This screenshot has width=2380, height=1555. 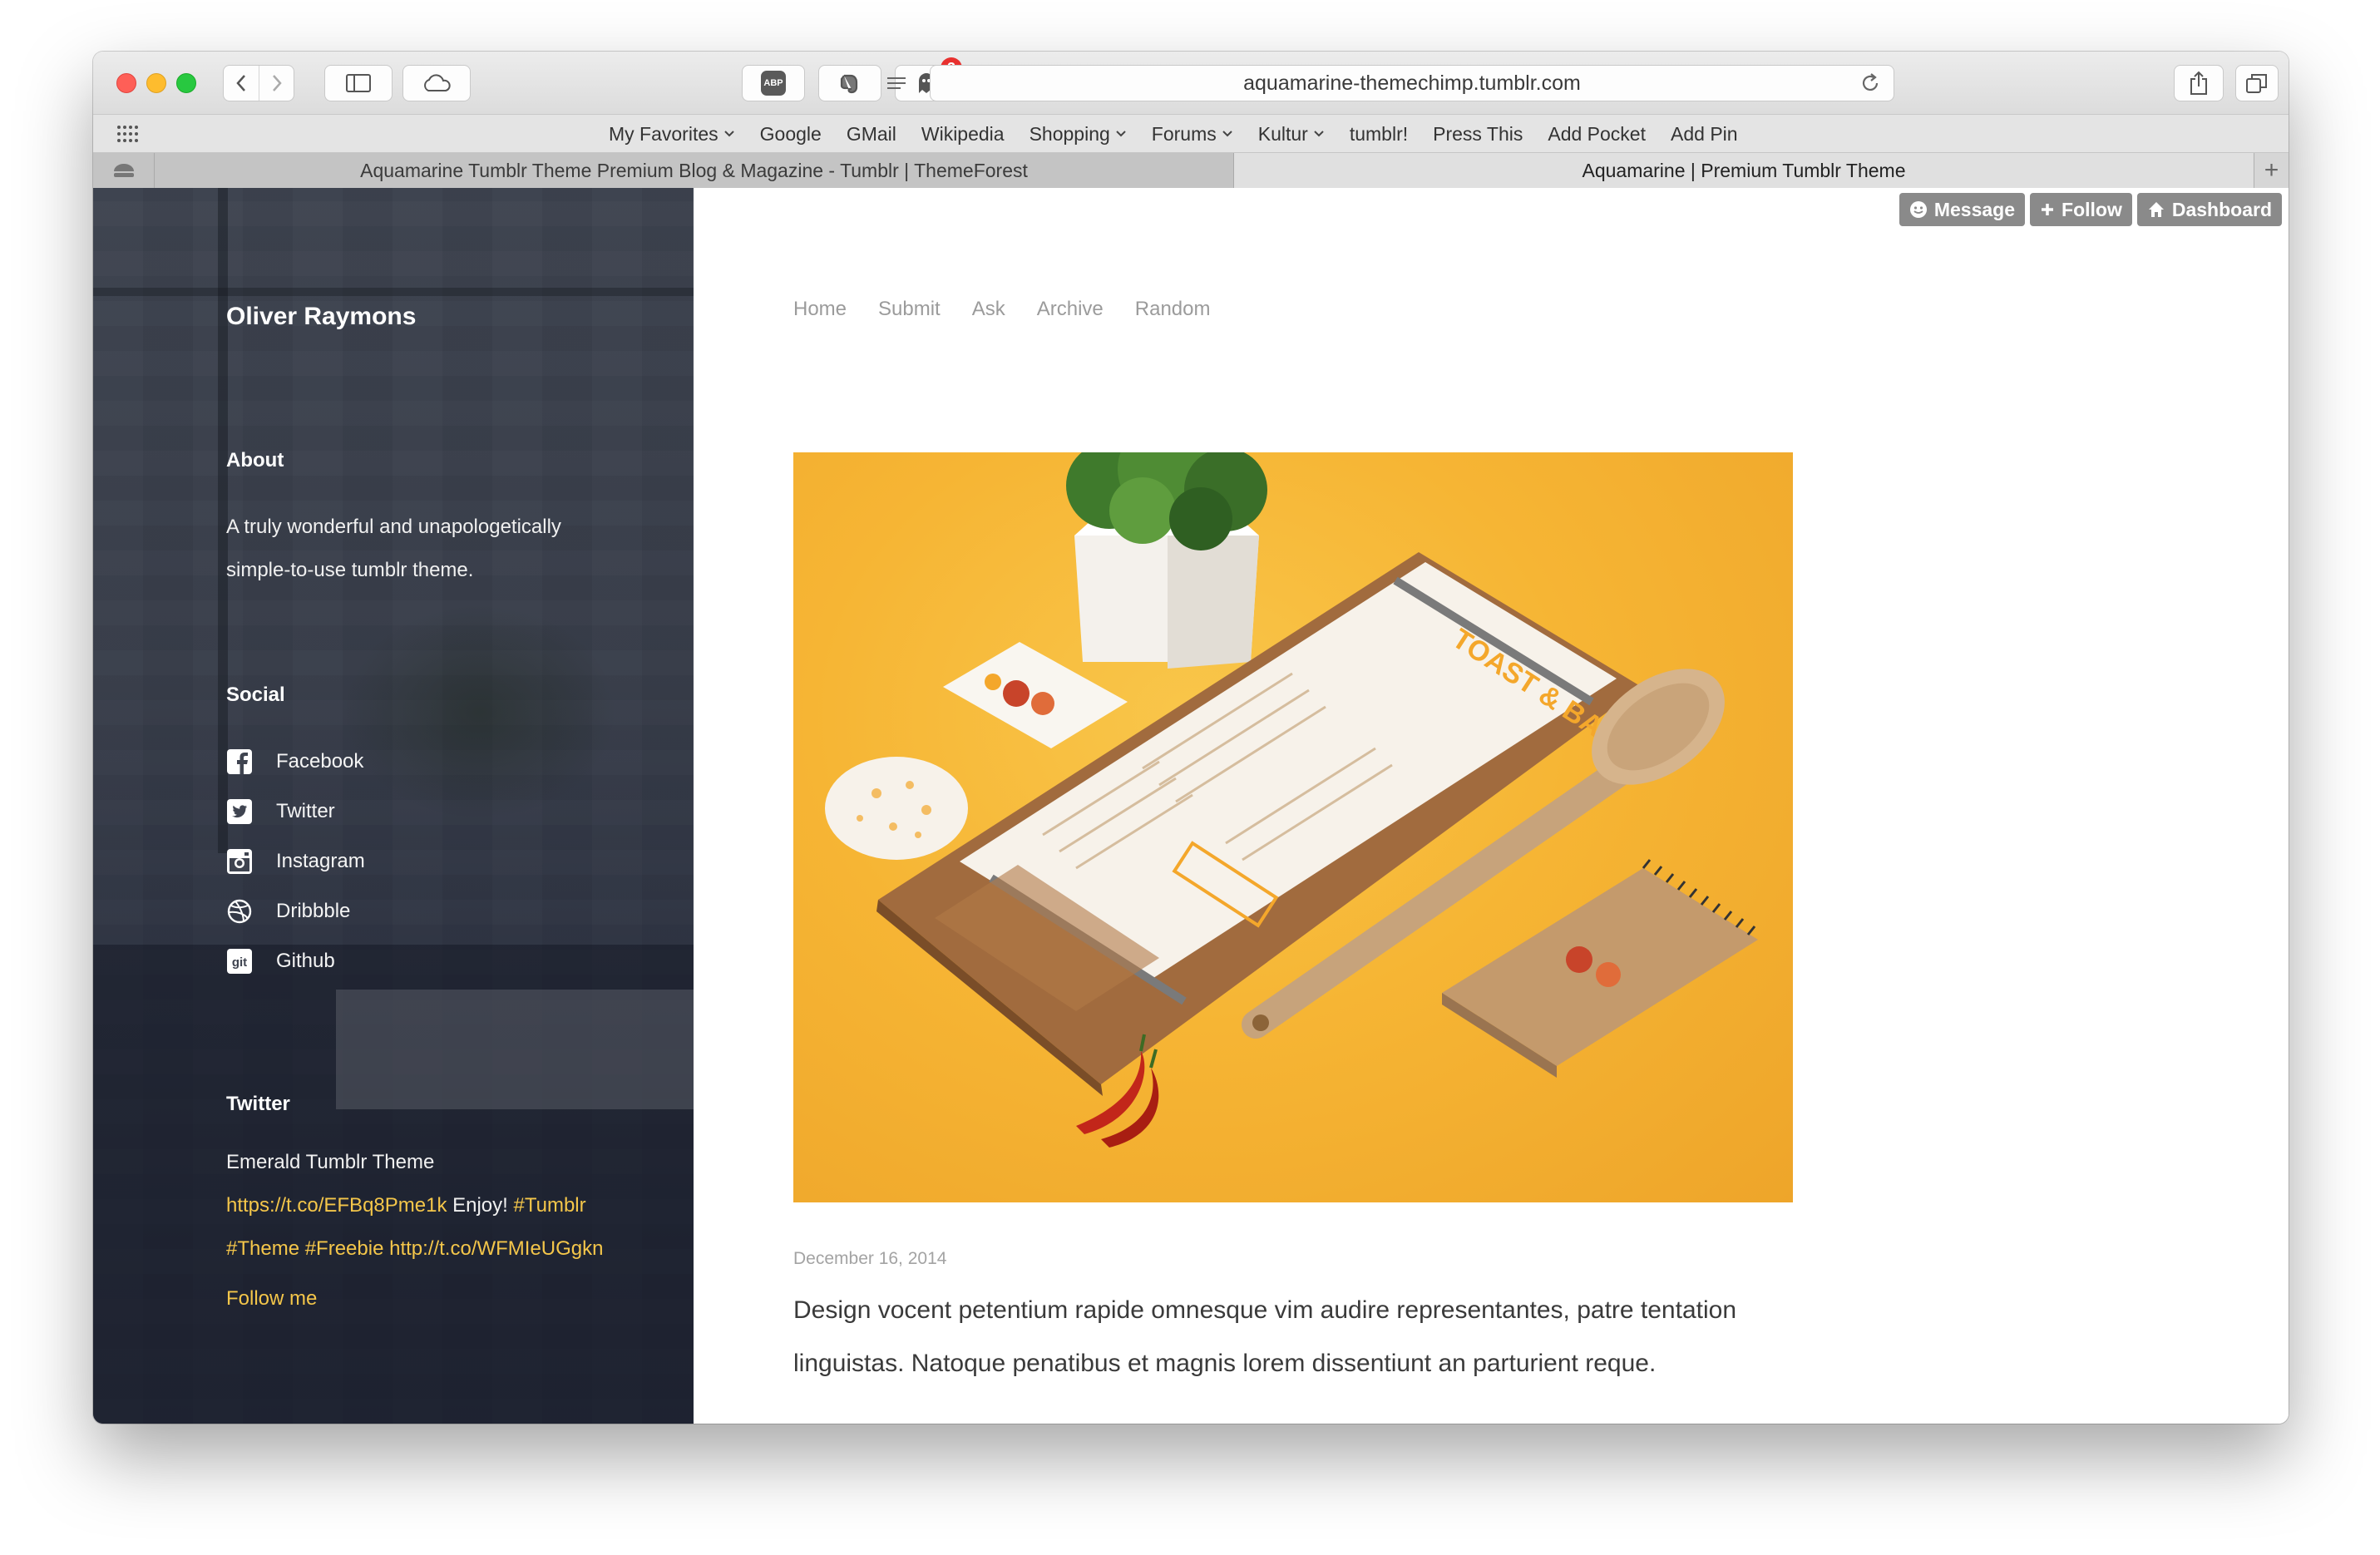 I want to click on dashboard-label: Dashboard, so click(x=2221, y=209).